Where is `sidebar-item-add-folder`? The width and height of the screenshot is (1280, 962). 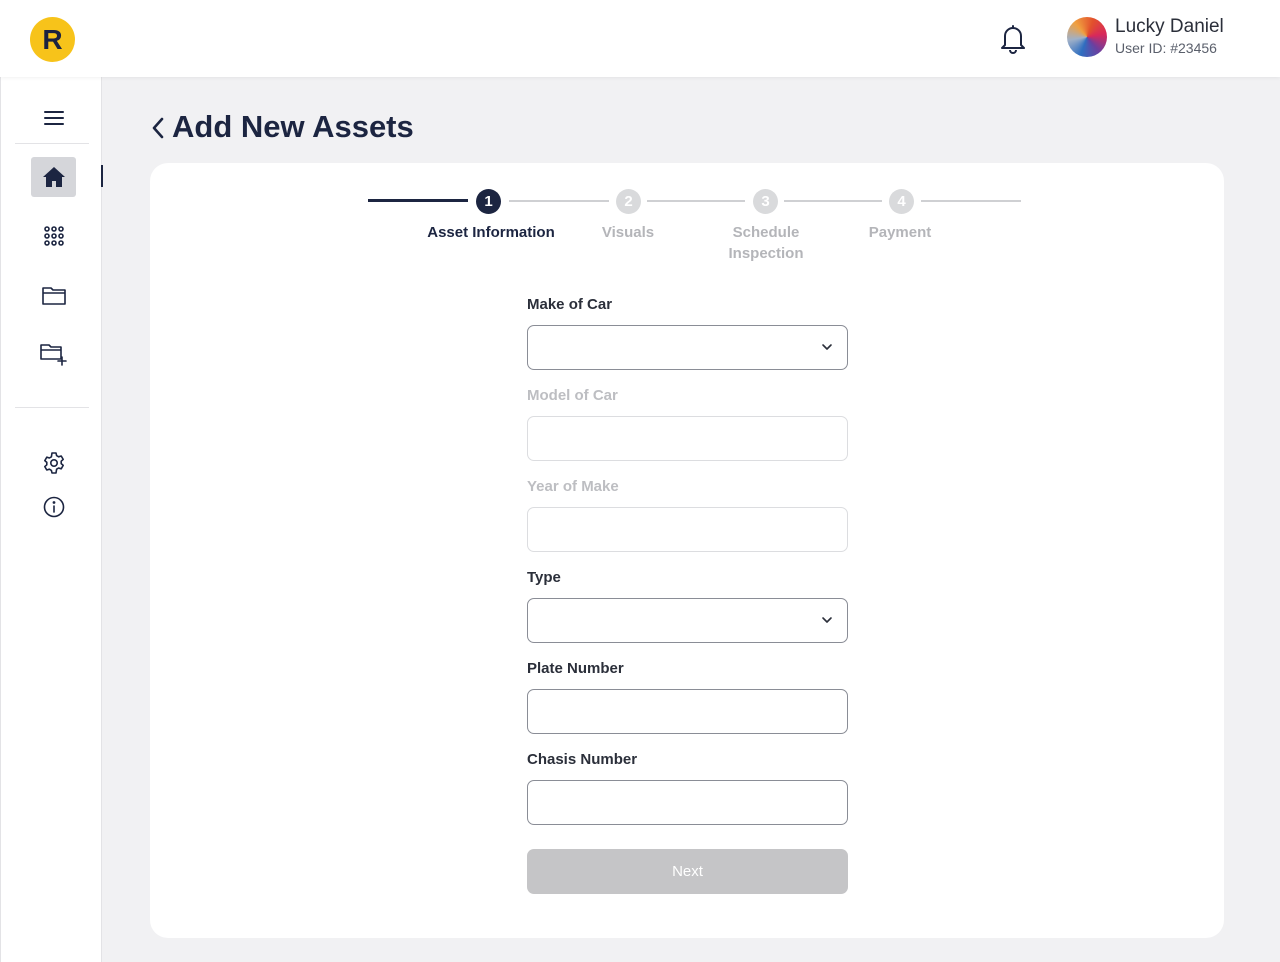 sidebar-item-add-folder is located at coordinates (53, 354).